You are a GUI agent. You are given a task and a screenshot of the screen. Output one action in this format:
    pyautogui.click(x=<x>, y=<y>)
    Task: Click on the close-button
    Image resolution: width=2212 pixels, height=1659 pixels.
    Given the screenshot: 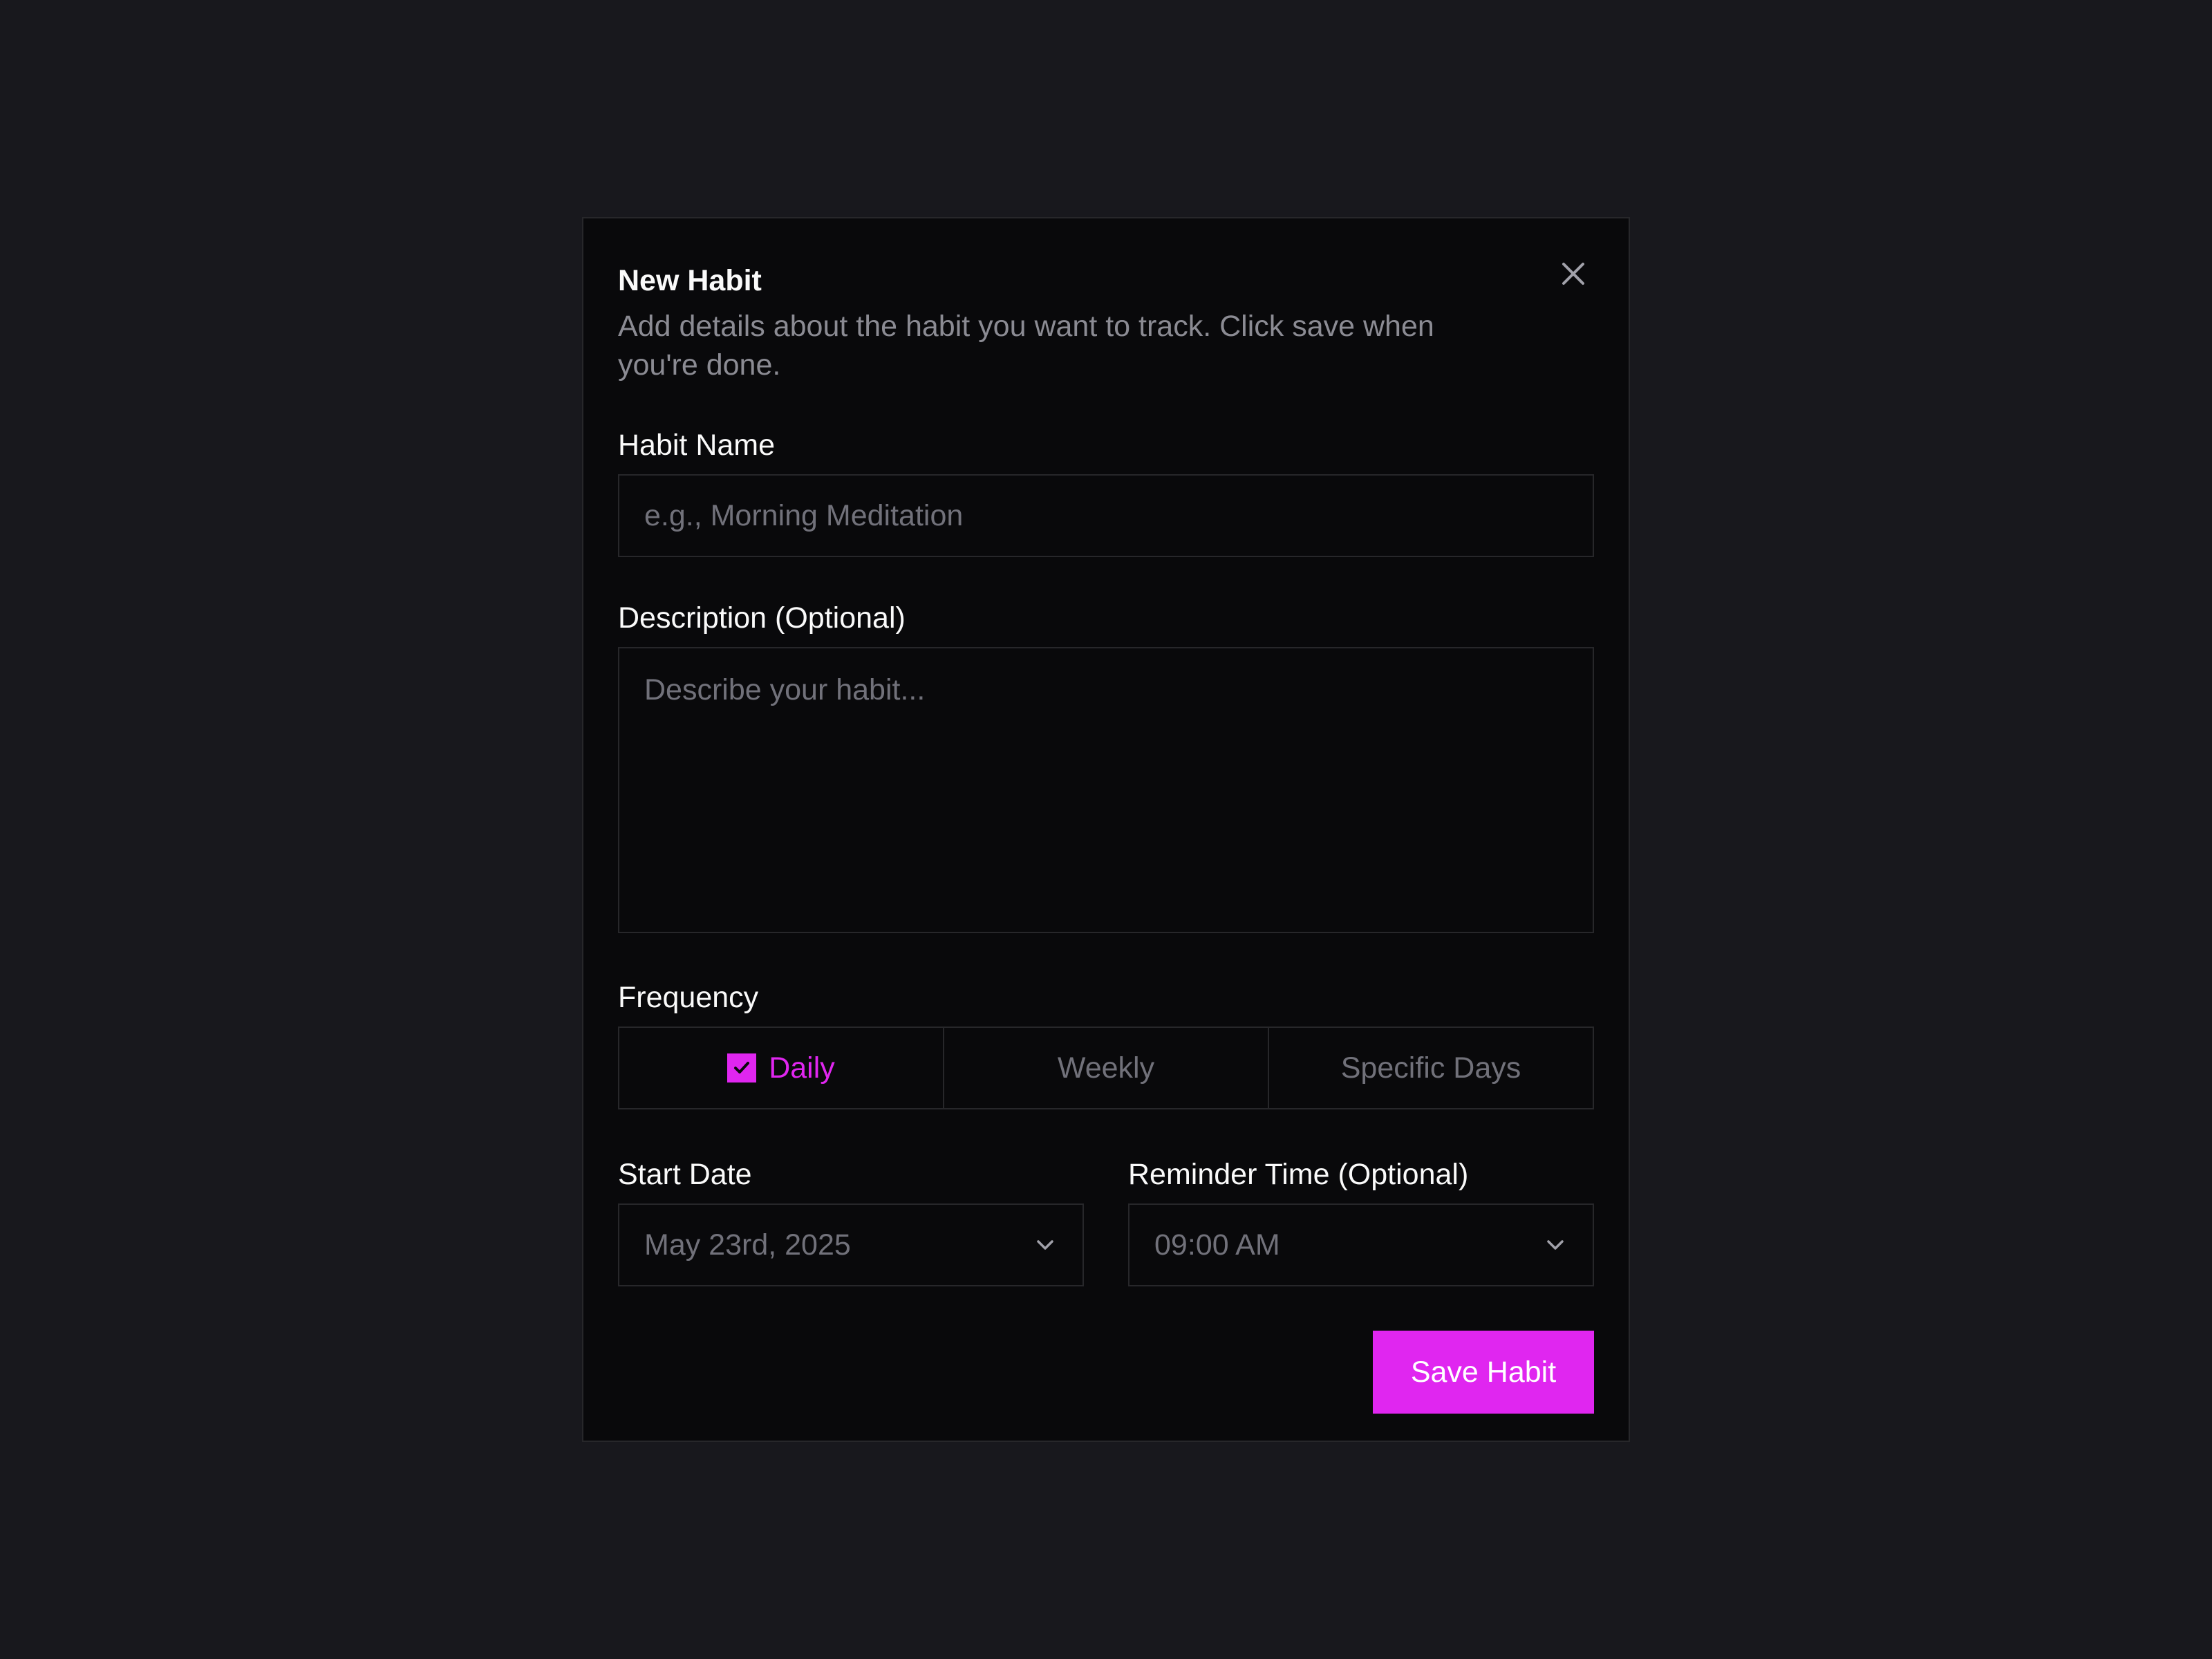 What is the action you would take?
    pyautogui.click(x=1573, y=273)
    